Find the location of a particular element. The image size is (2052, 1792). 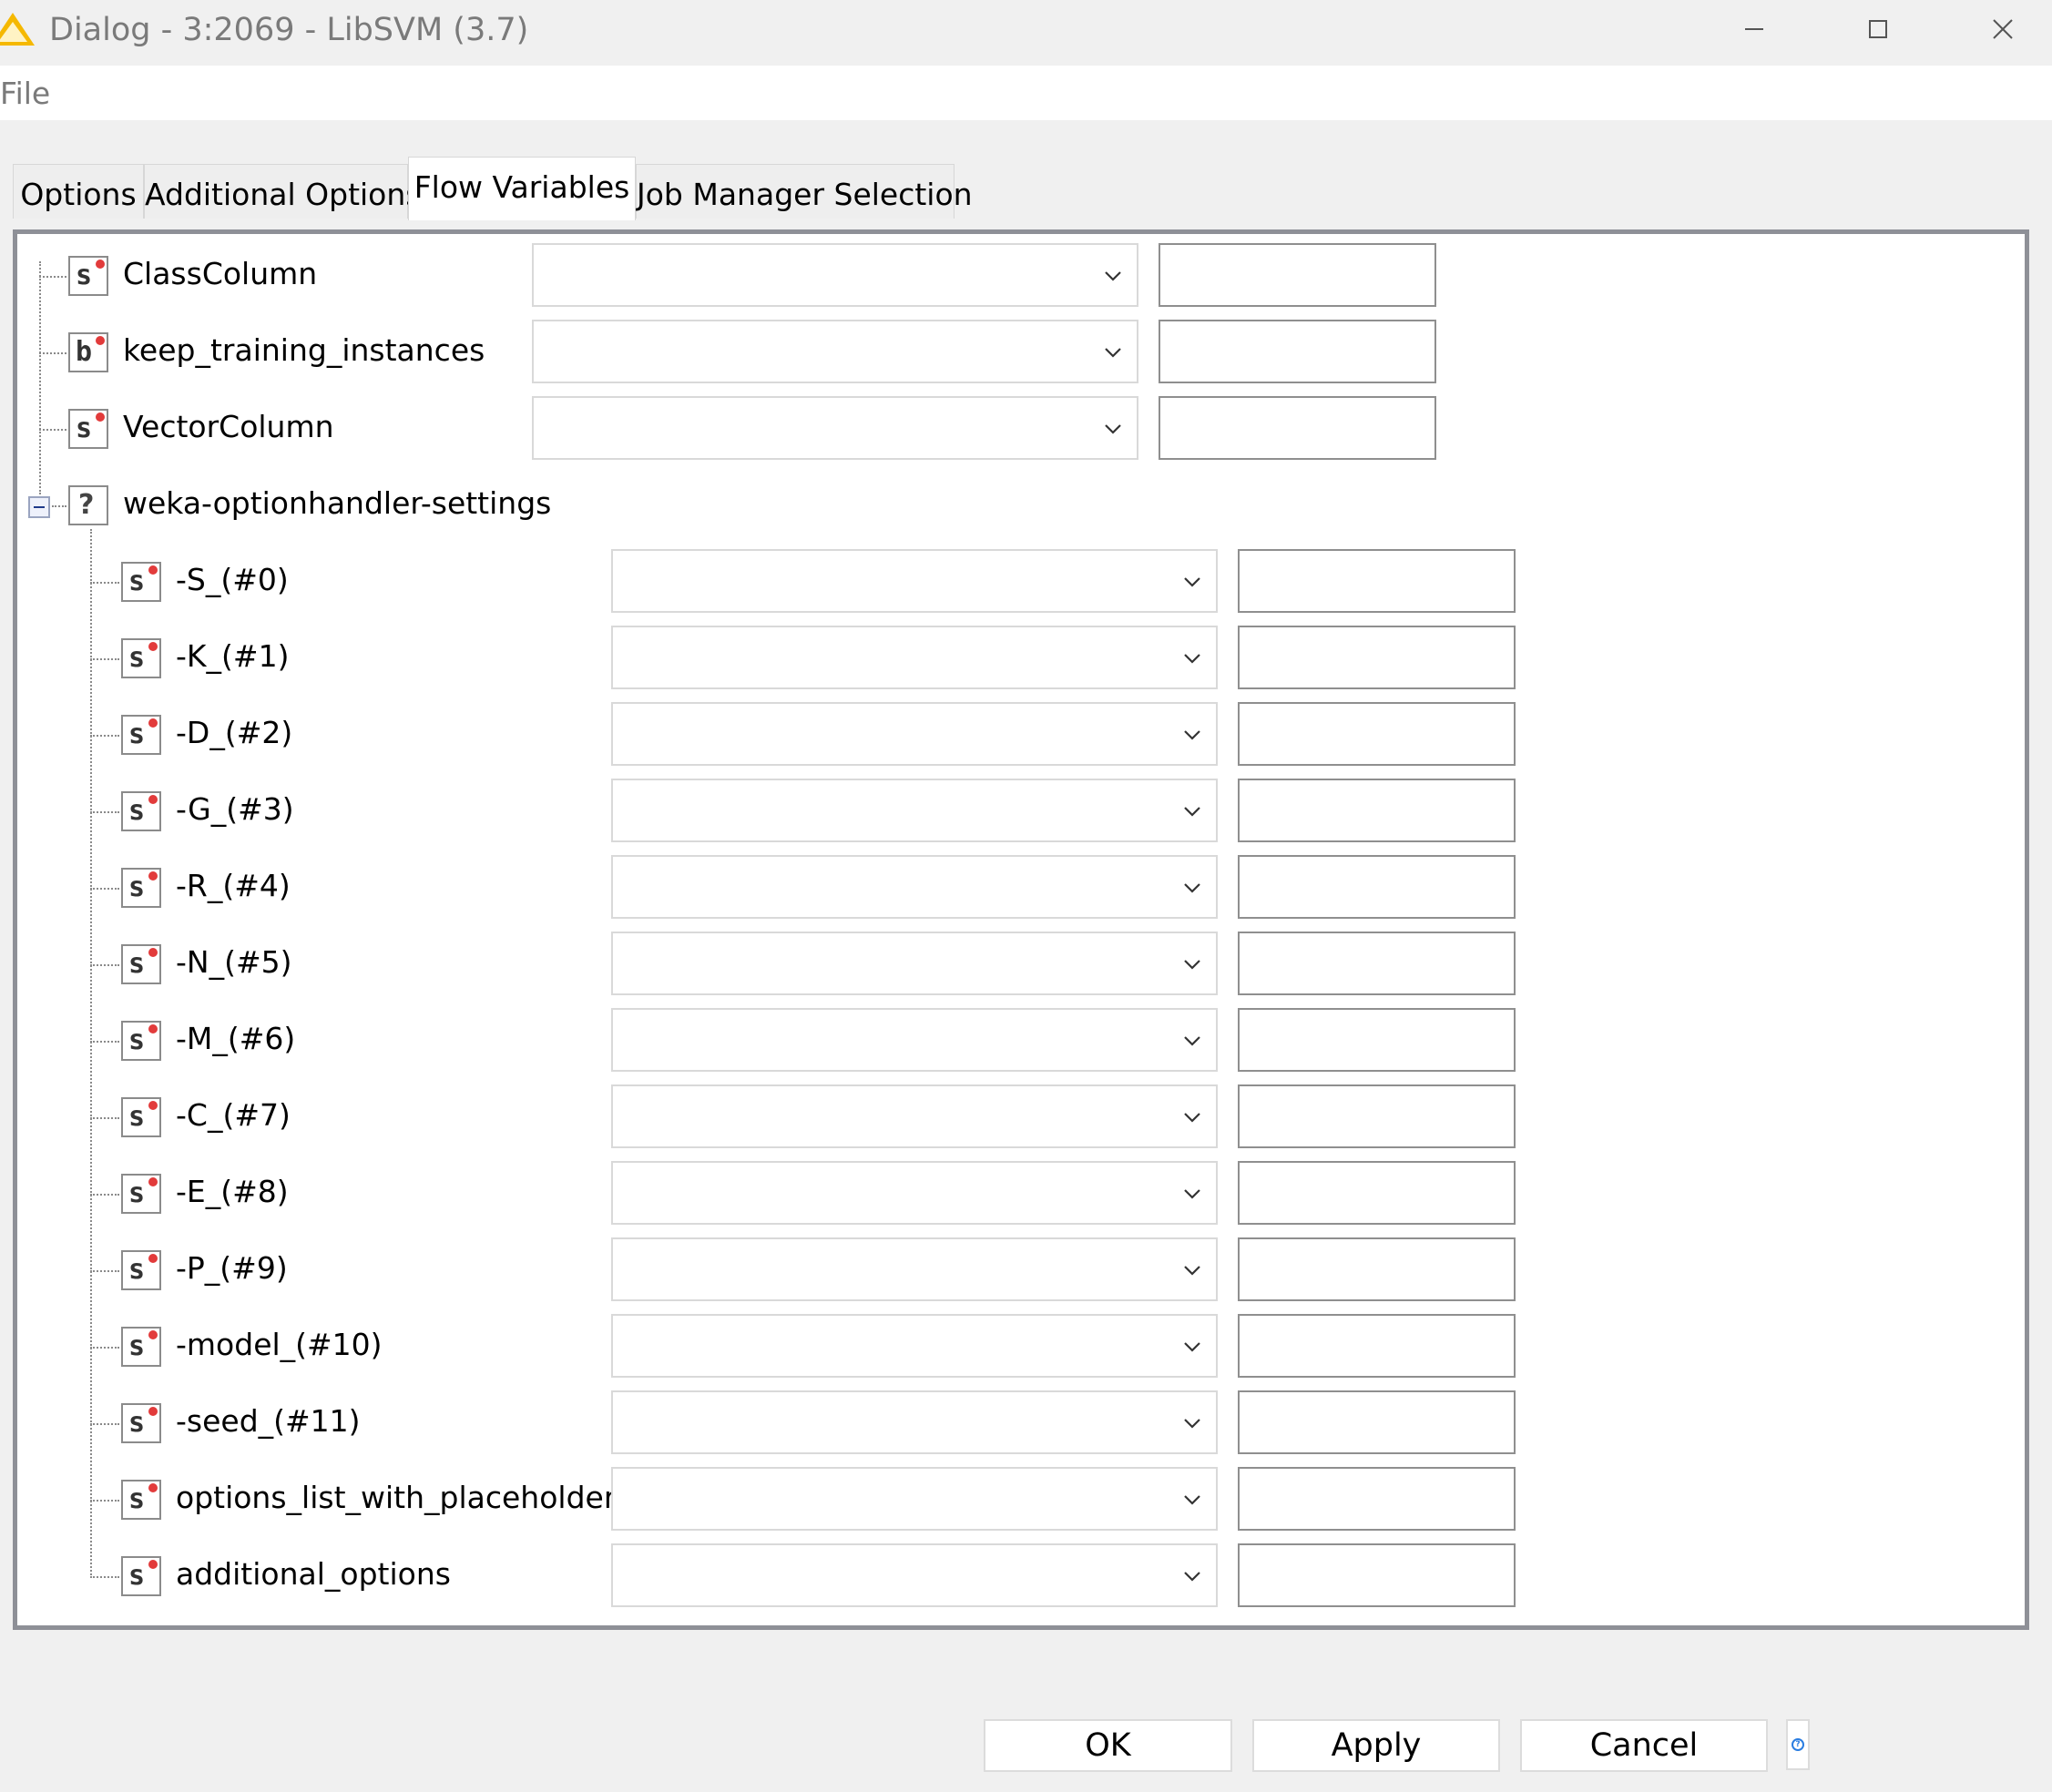

group-label: weka-optionhandler-settings is located at coordinates (337, 503).